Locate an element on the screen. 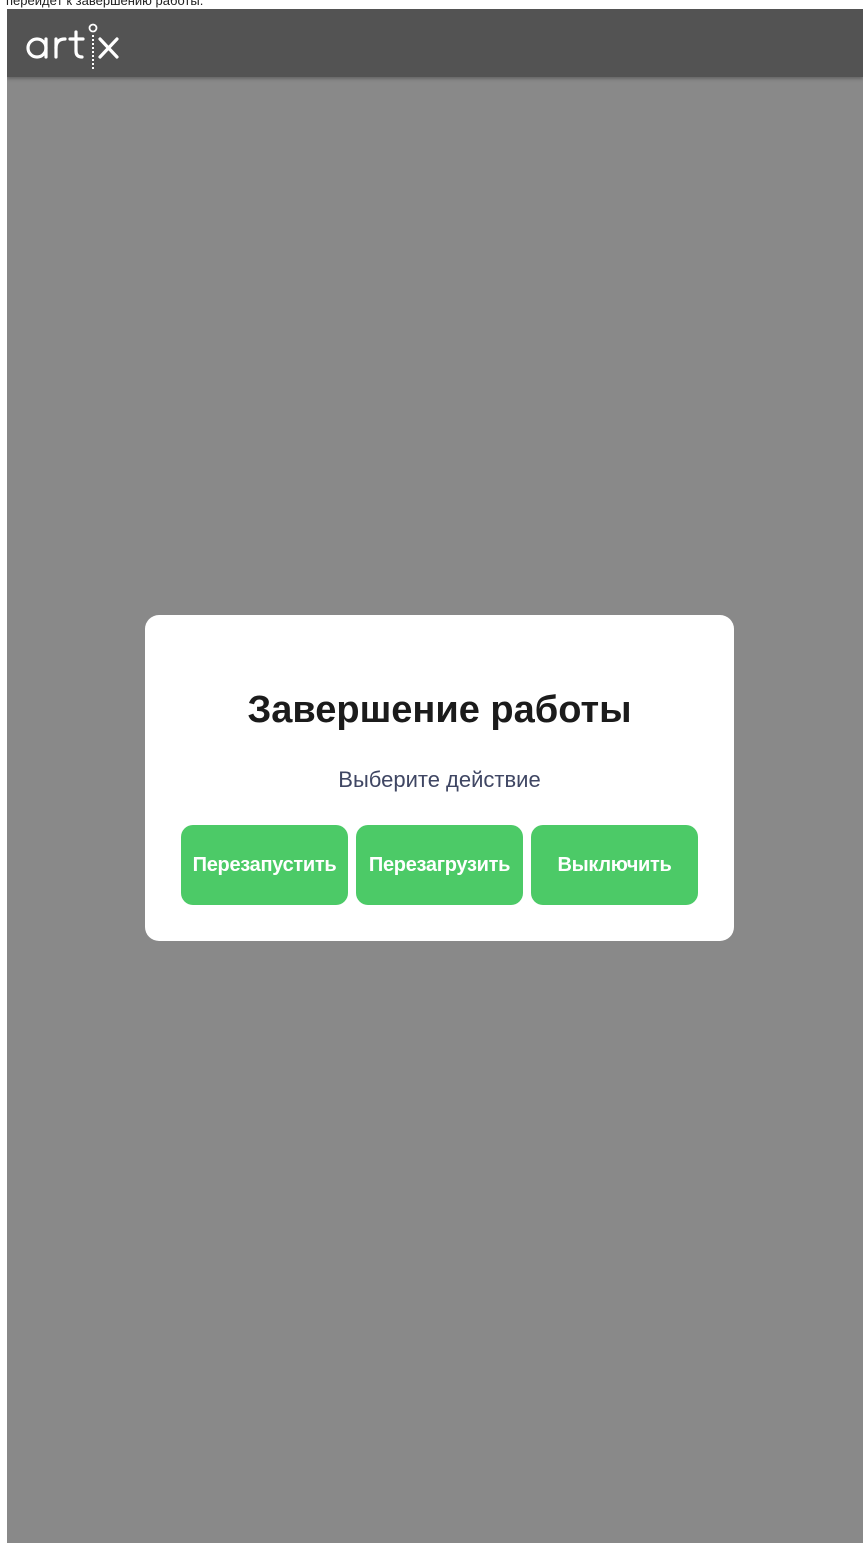 The width and height of the screenshot is (863, 1543). artix-logo: artix is located at coordinates (80, 47).